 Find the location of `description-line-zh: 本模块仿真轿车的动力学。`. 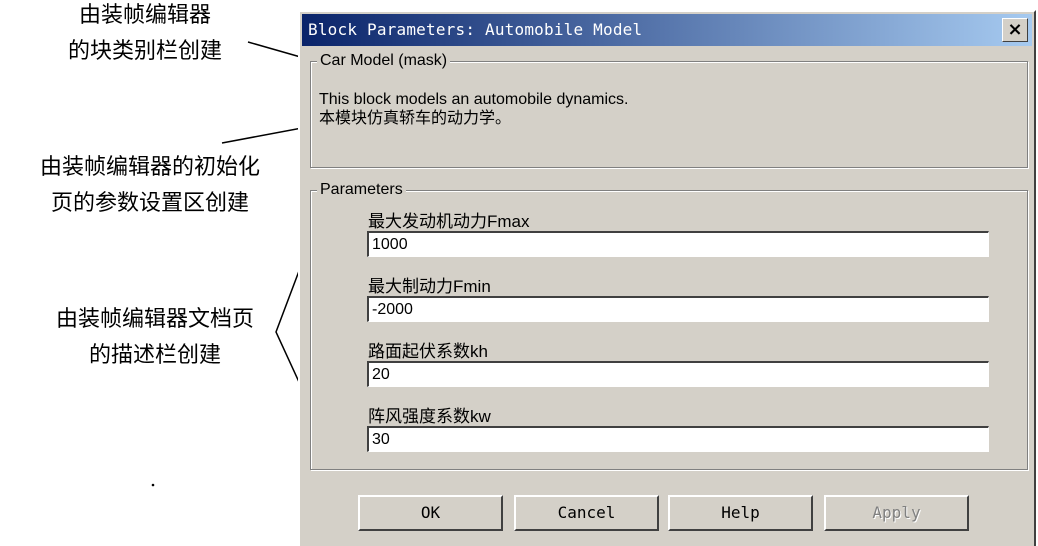

description-line-zh: 本模块仿真轿车的动力学。 is located at coordinates (415, 118).